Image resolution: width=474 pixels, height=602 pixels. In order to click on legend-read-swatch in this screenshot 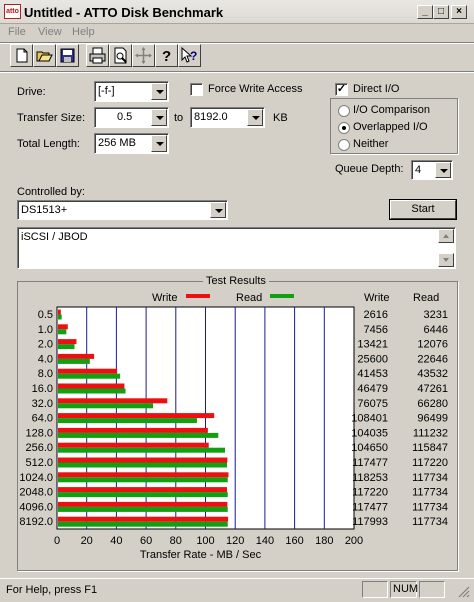, I will do `click(282, 296)`.